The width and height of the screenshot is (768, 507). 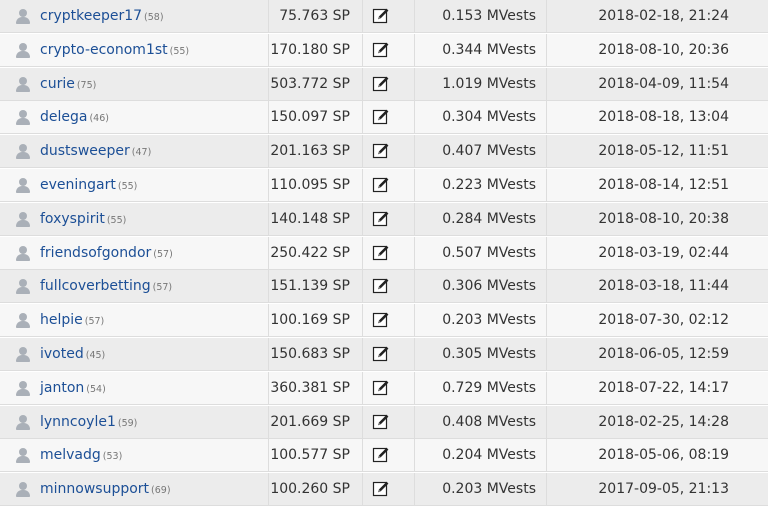 I want to click on account-link: helpie (57), so click(x=72, y=321).